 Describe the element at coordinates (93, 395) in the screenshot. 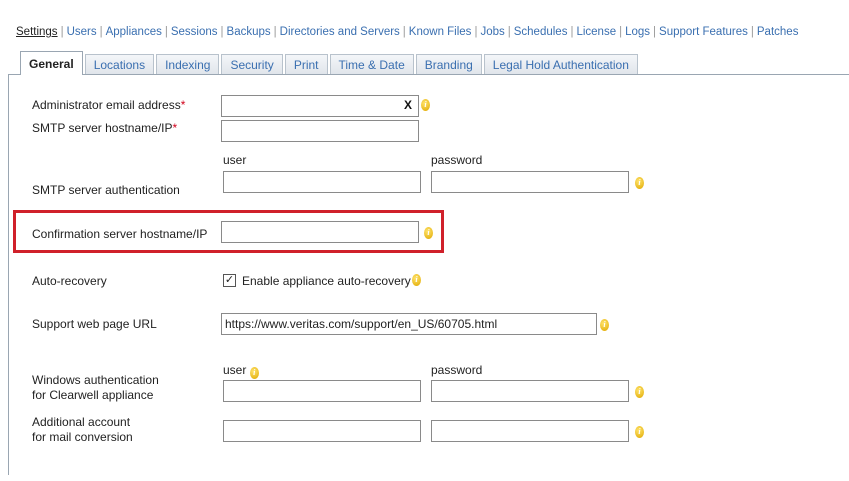

I see `win-auth-label-line-2: for Clearwell appliance` at that location.